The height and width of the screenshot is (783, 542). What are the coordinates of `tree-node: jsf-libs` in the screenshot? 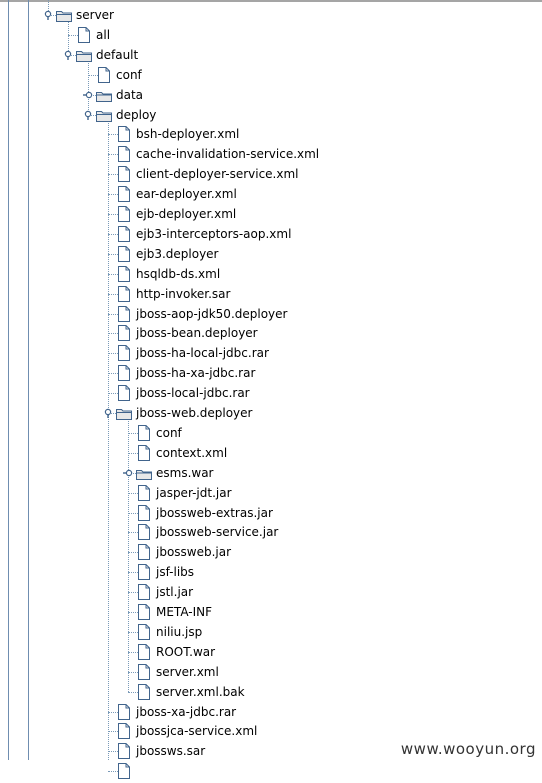 It's located at (165, 572).